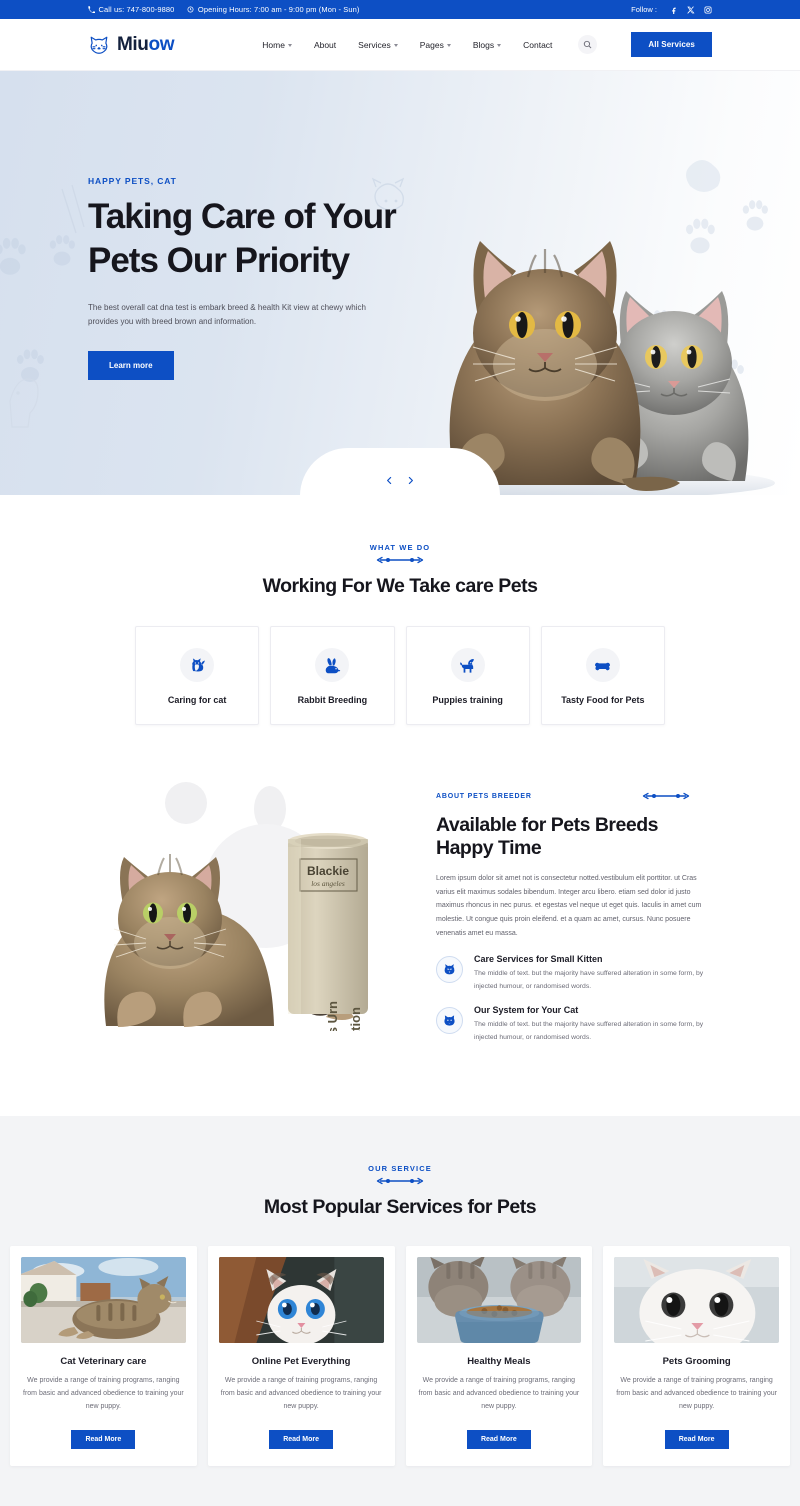 The width and height of the screenshot is (800, 1506). I want to click on follow-label: Follow :, so click(644, 9).